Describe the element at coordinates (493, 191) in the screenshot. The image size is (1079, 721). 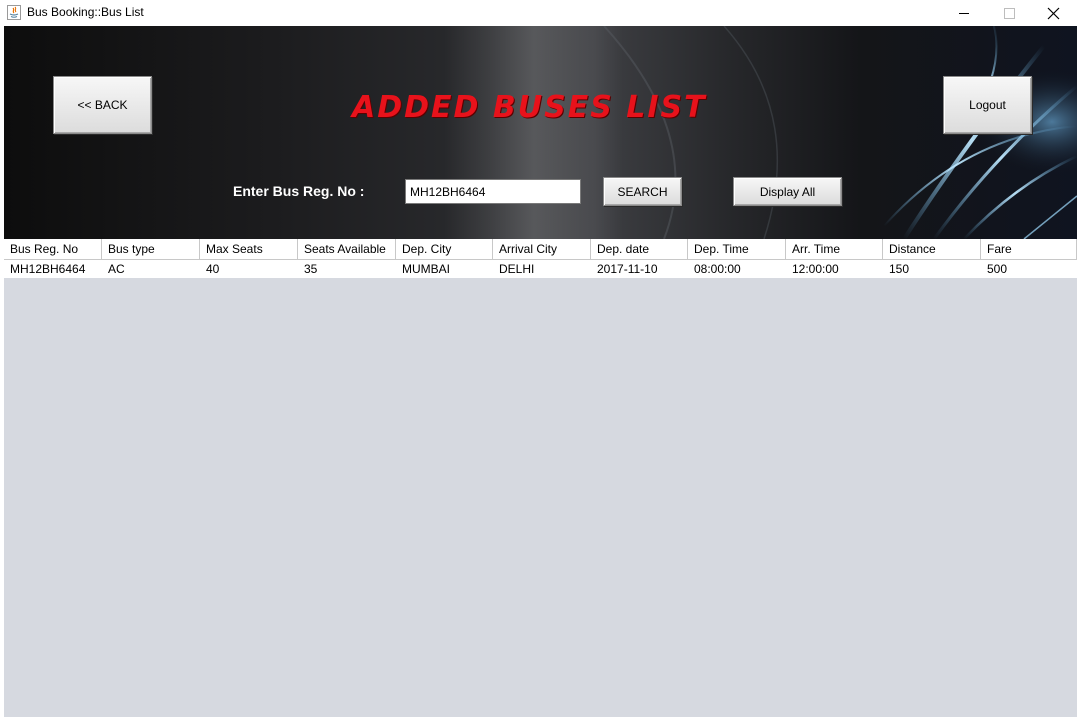
I see `bus-reg-no-input` at that location.